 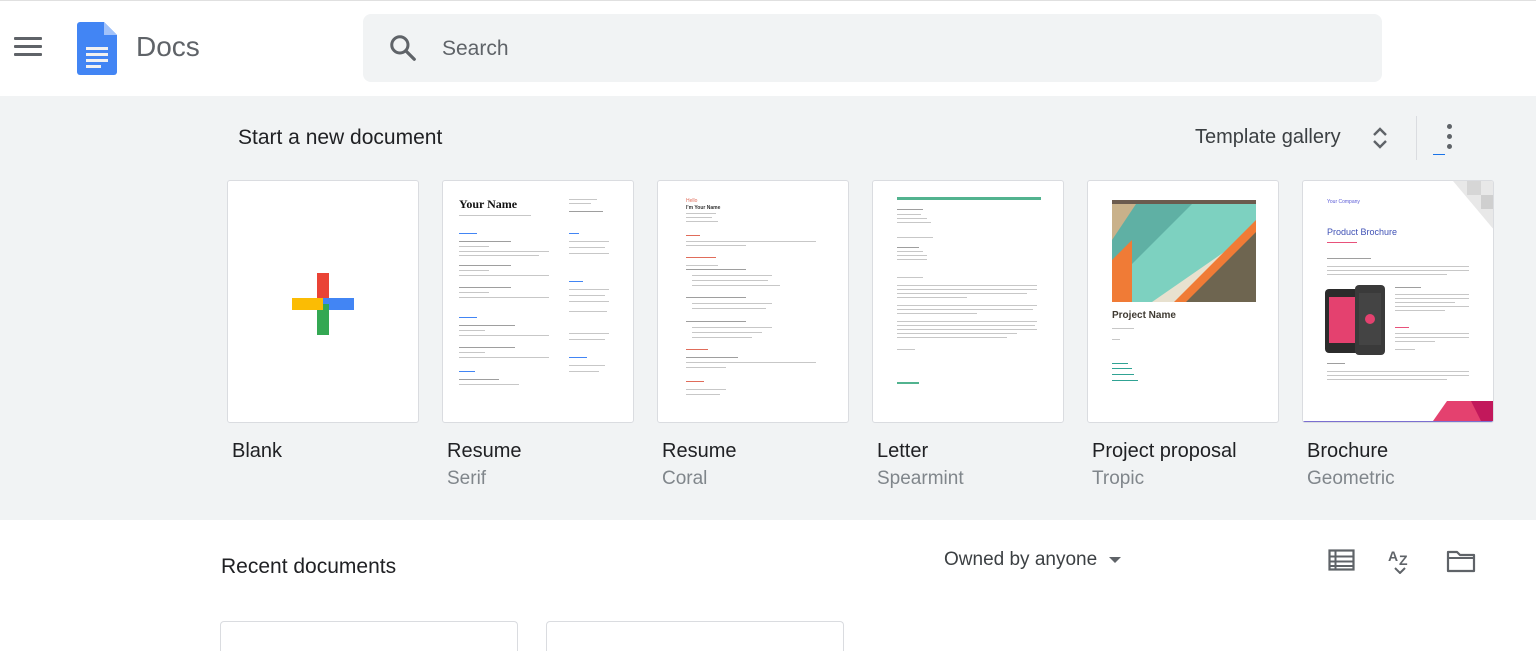 I want to click on search-icon, so click(x=403, y=48).